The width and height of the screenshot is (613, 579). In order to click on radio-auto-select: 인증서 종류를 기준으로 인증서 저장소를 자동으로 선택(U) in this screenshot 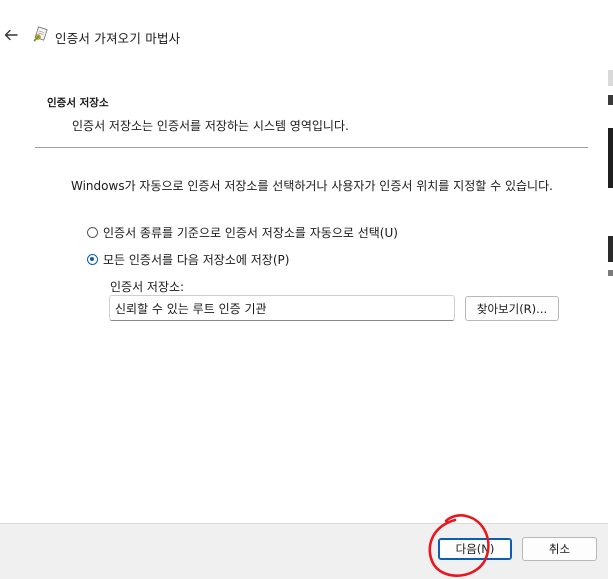, I will do `click(242, 232)`.